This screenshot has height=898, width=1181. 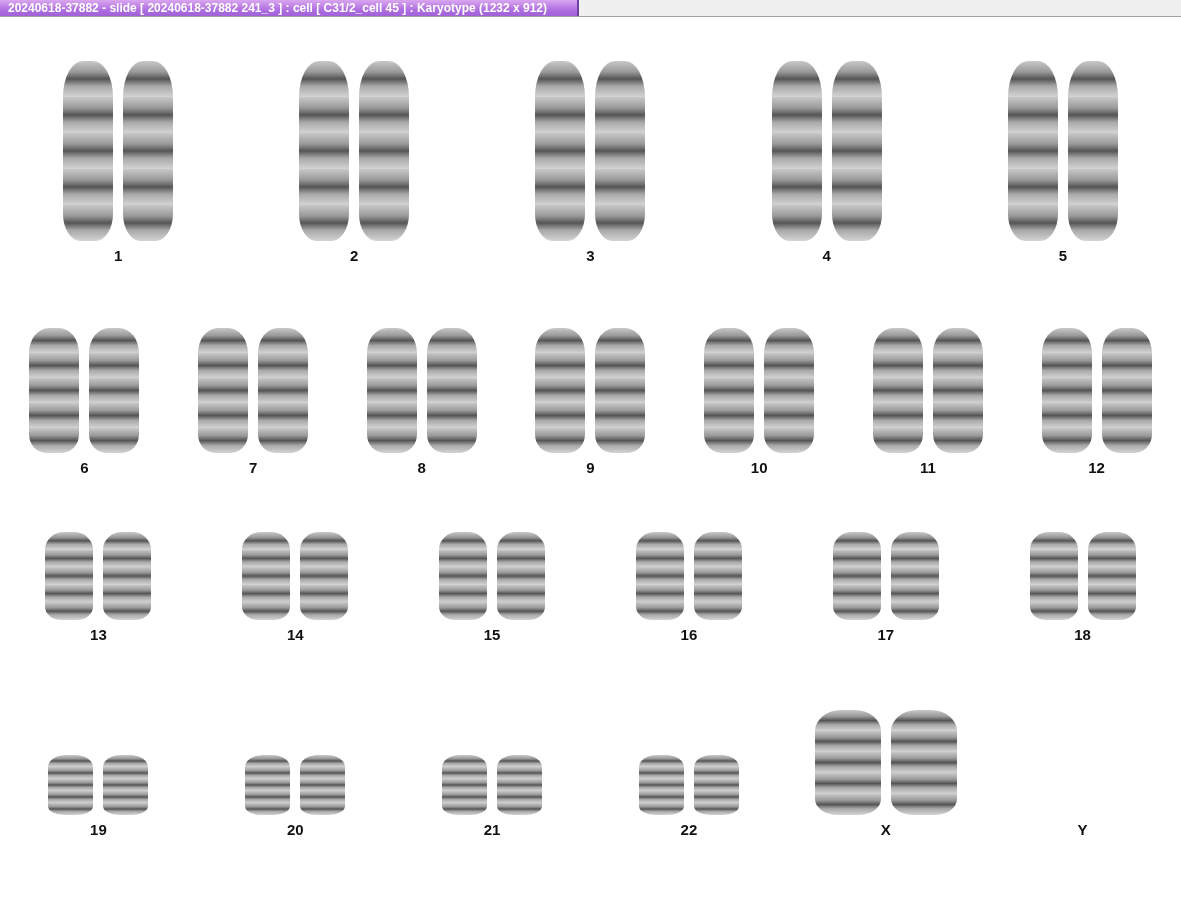 What do you see at coordinates (98, 635) in the screenshot?
I see `chromosome-label: 13` at bounding box center [98, 635].